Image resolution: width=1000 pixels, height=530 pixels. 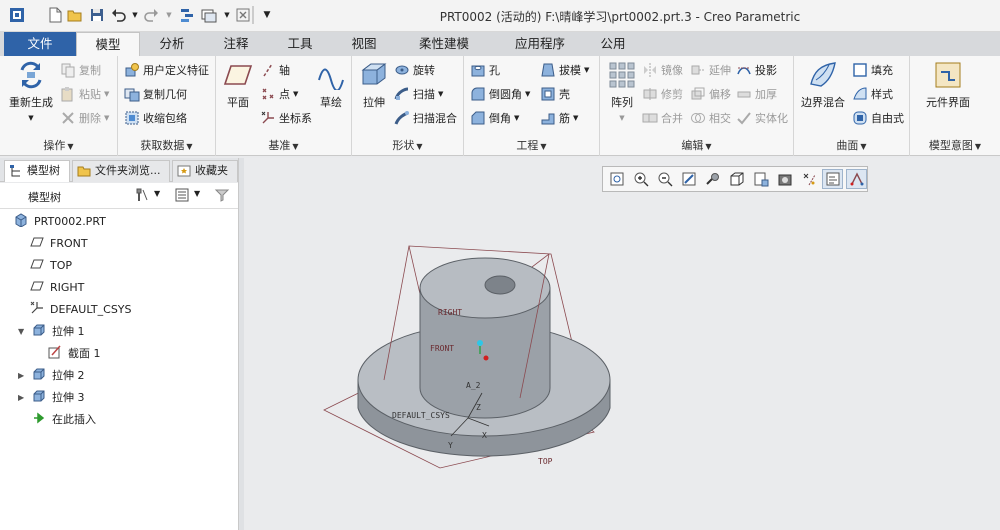 I want to click on group-editing-label: 编辑 ▼, so click(x=696, y=146).